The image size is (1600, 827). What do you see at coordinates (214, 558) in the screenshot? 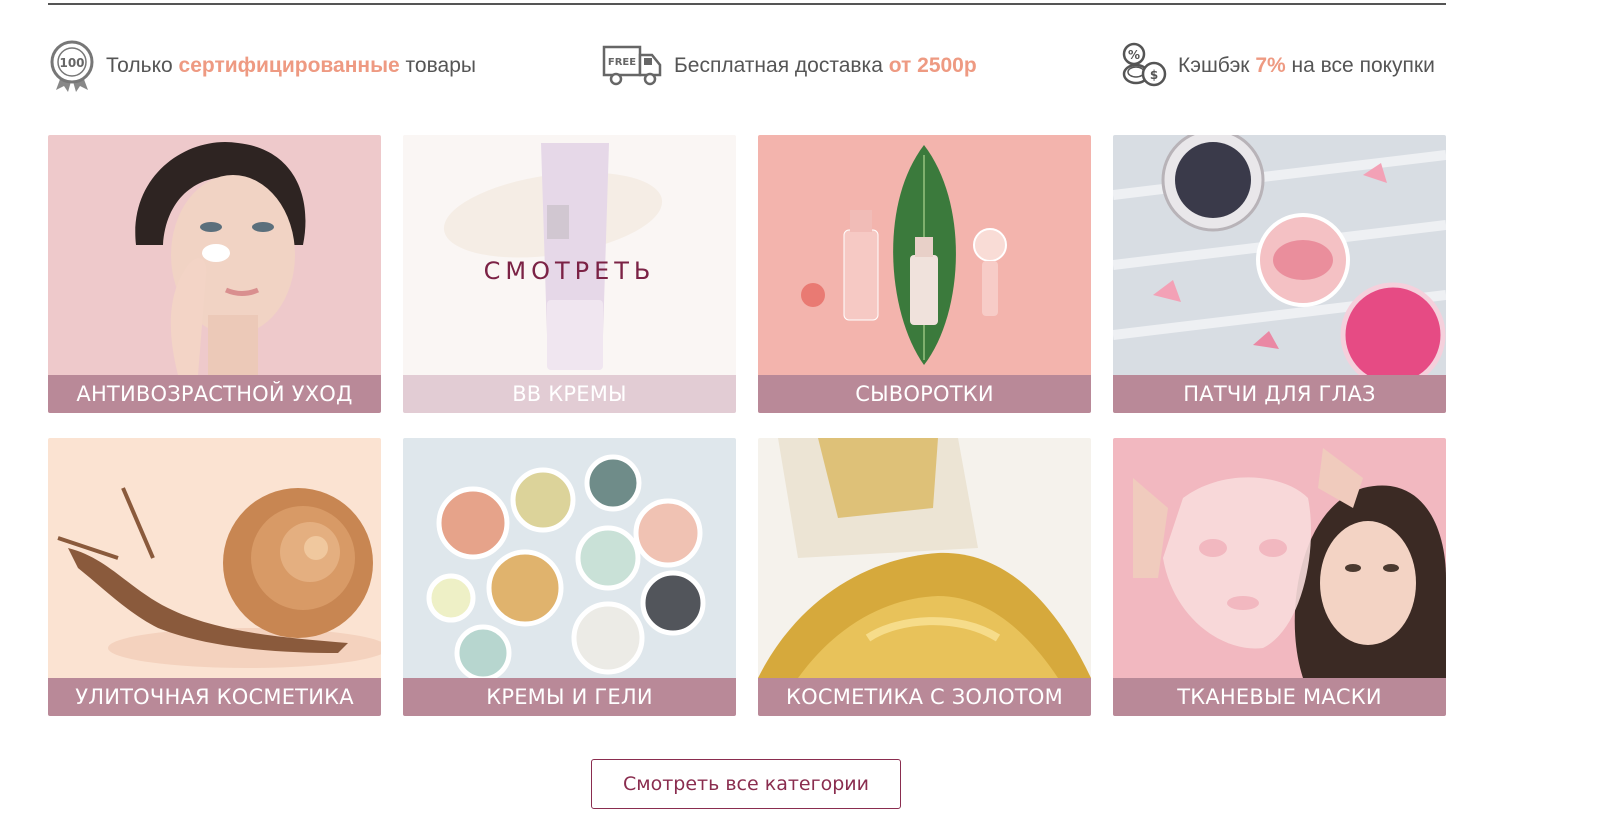
I see `snail-image` at bounding box center [214, 558].